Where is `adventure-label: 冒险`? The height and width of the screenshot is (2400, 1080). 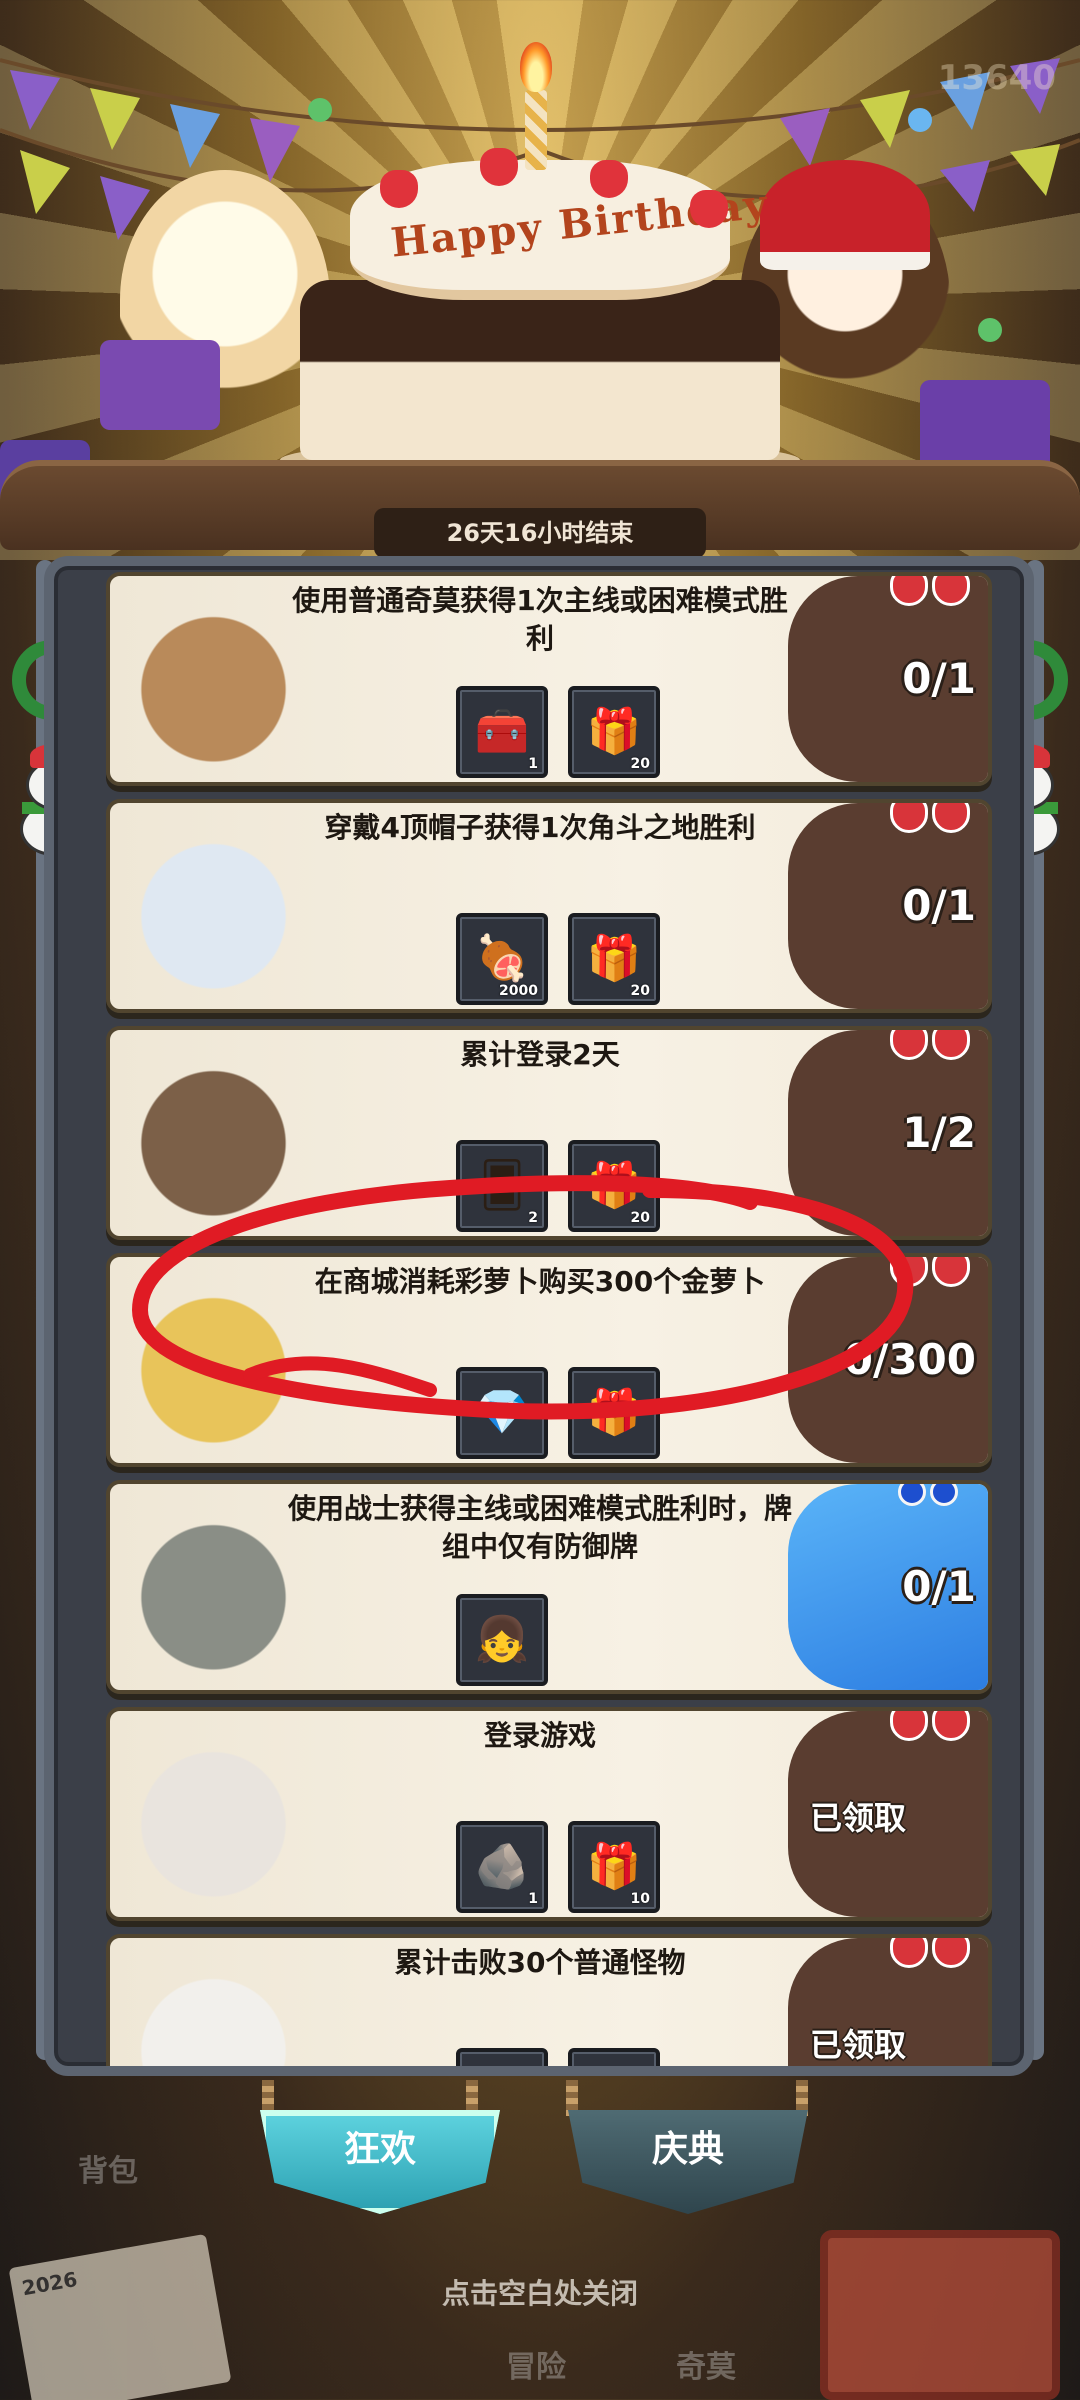 adventure-label: 冒险 is located at coordinates (536, 2367).